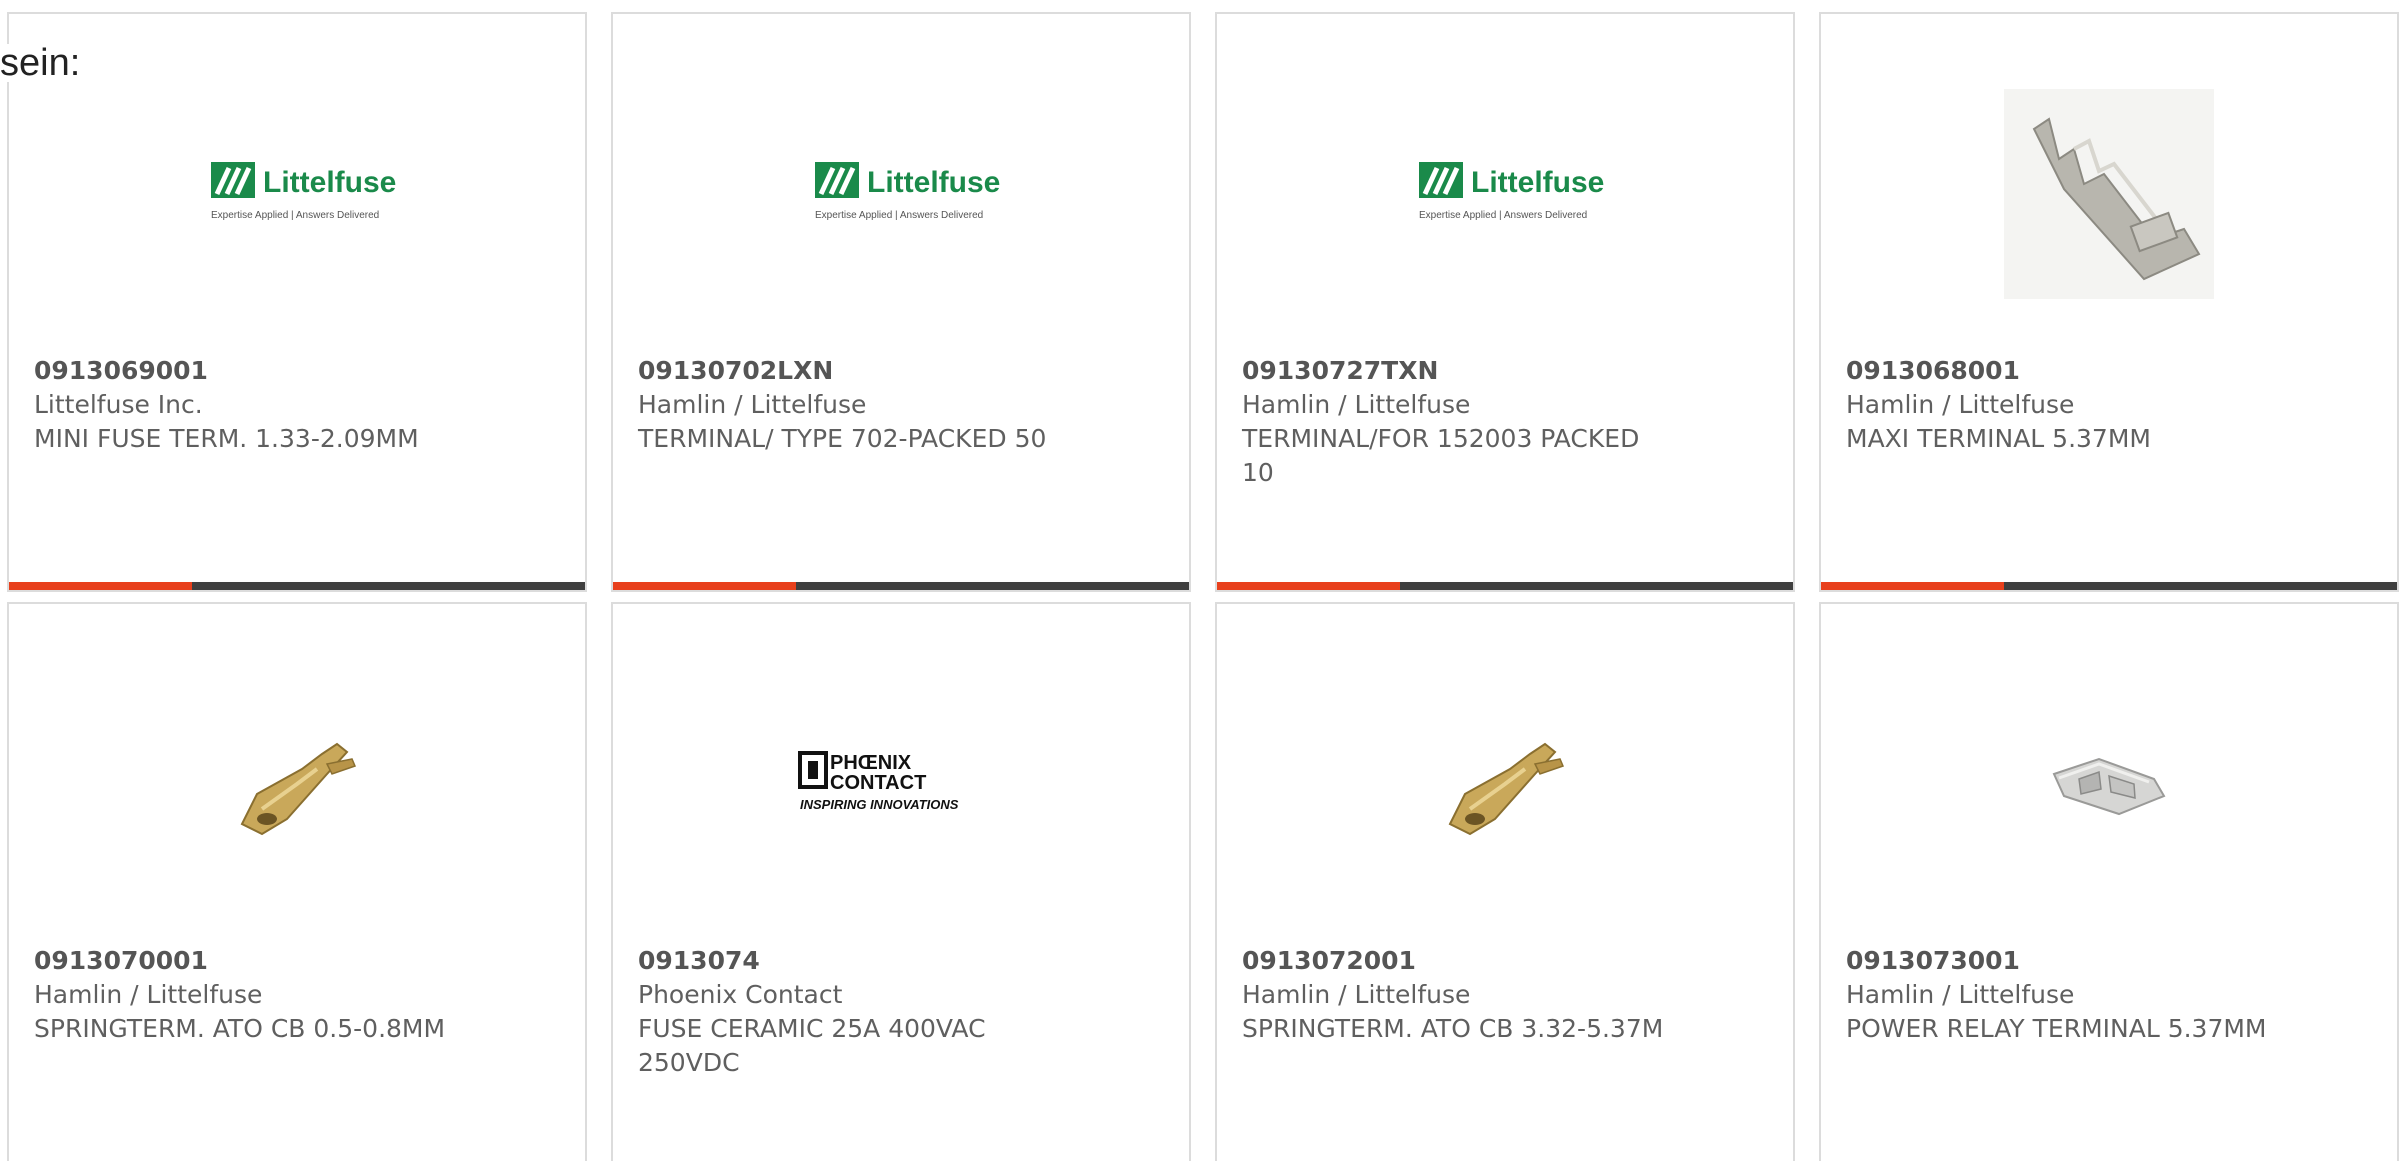 The height and width of the screenshot is (1161, 2400). Describe the element at coordinates (240, 1028) in the screenshot. I see `product-description: SPRINGTERM. ATO CB 0.5-0.8MM` at that location.